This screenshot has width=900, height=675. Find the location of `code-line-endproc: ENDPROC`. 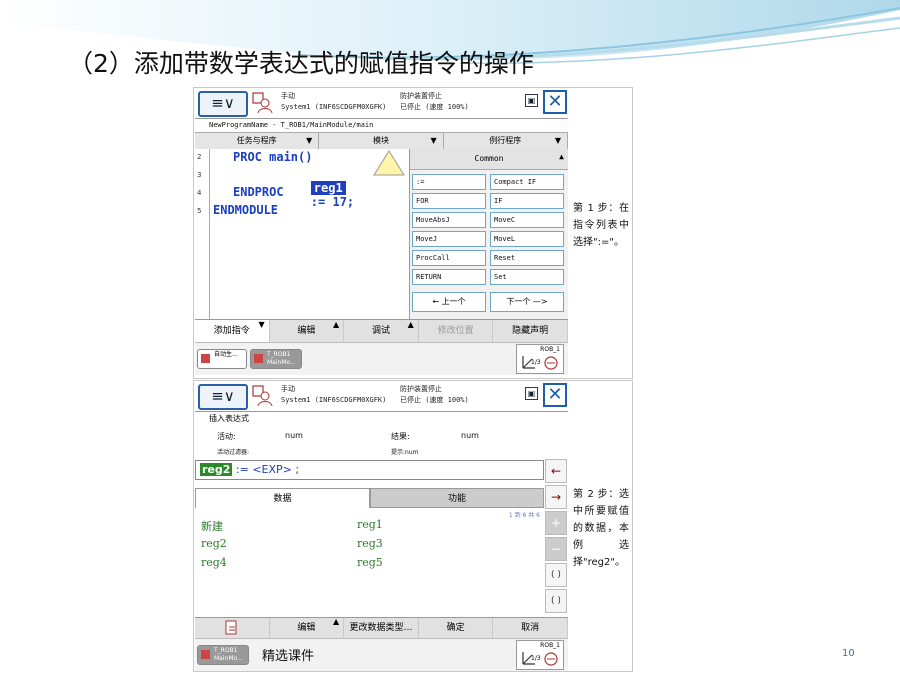

code-line-endproc: ENDPROC is located at coordinates (258, 192).